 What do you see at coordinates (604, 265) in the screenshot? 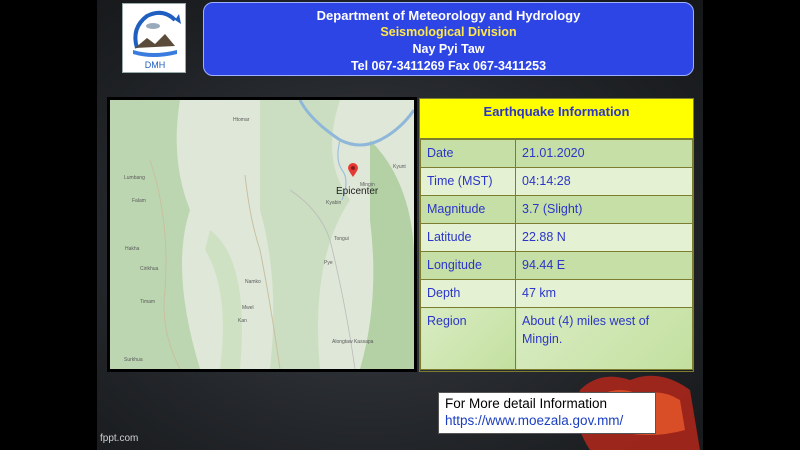
I see `row-value: 94.44 E` at bounding box center [604, 265].